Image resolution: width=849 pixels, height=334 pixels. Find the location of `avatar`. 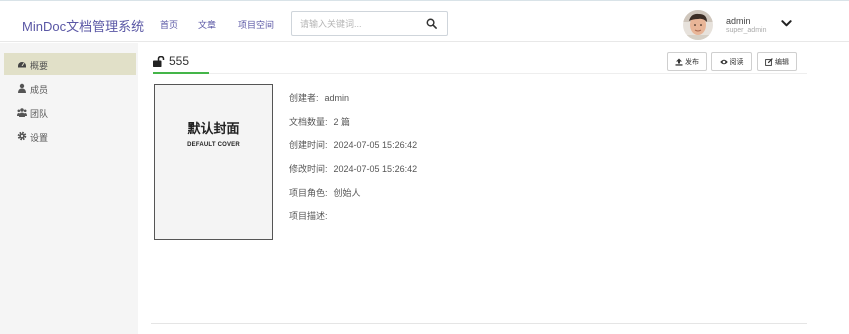

avatar is located at coordinates (698, 25).